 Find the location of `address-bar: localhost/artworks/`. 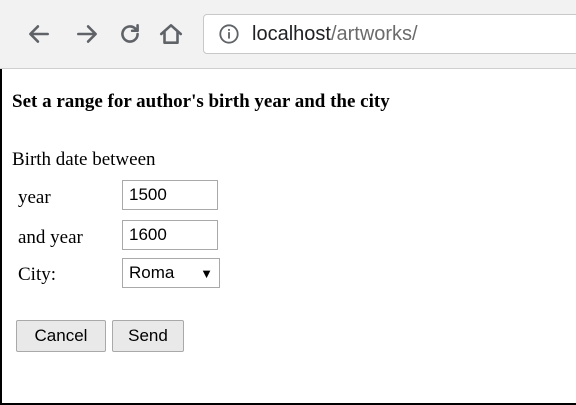

address-bar: localhost/artworks/ is located at coordinates (389, 34).